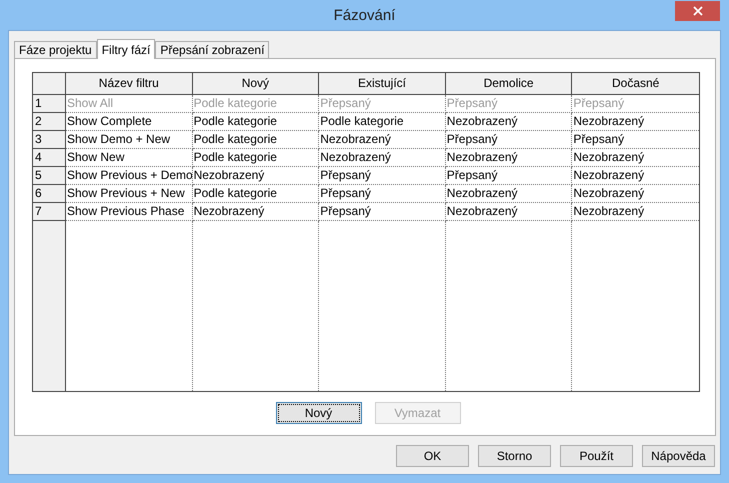 Image resolution: width=729 pixels, height=483 pixels. I want to click on column-header: Dočasné, so click(635, 84).